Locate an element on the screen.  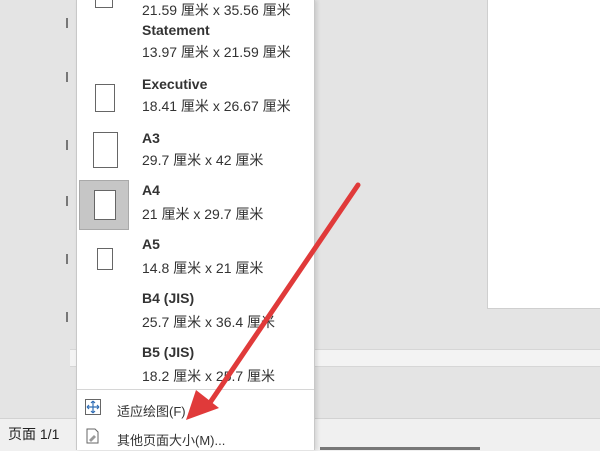
page-size-dimensions: 25.7 厘米 x 36.4 厘米 is located at coordinates (209, 322).